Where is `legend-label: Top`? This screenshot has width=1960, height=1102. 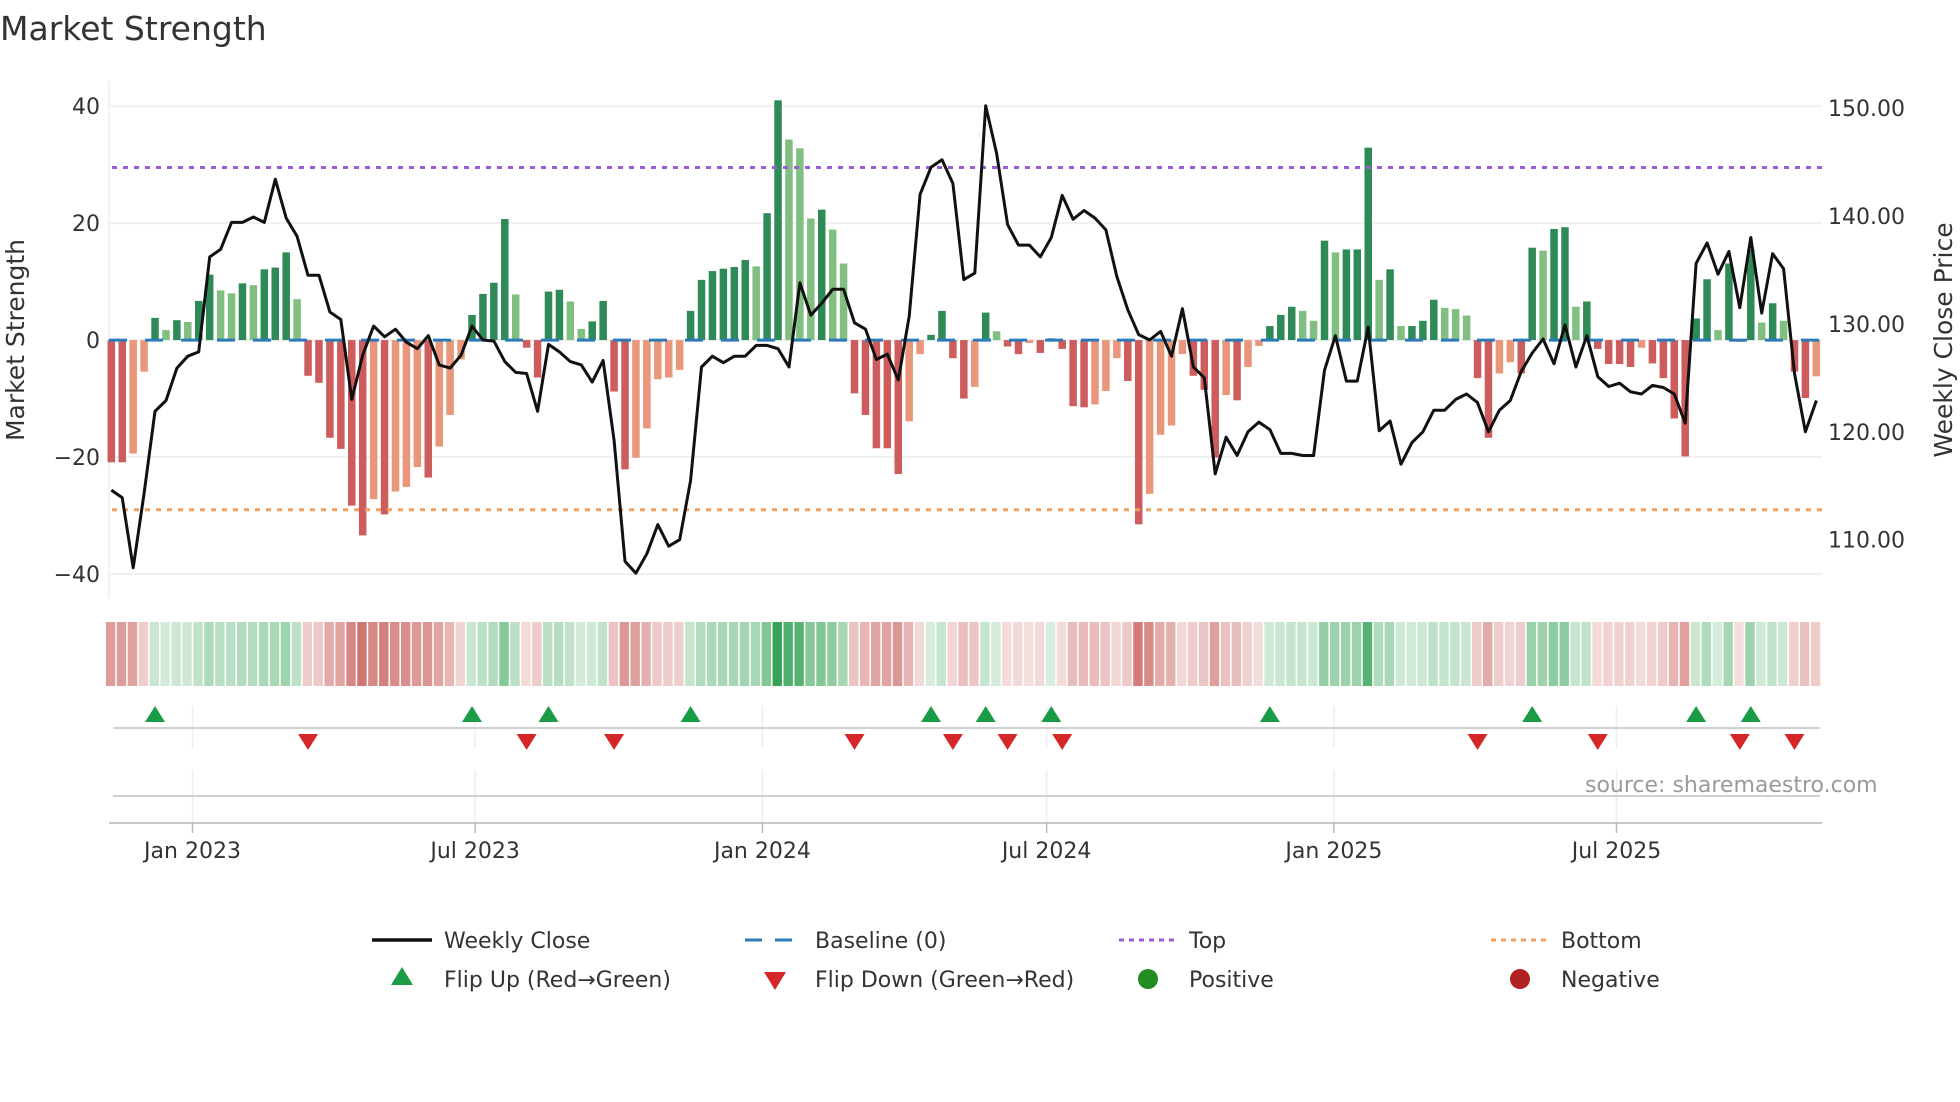 legend-label: Top is located at coordinates (1207, 941).